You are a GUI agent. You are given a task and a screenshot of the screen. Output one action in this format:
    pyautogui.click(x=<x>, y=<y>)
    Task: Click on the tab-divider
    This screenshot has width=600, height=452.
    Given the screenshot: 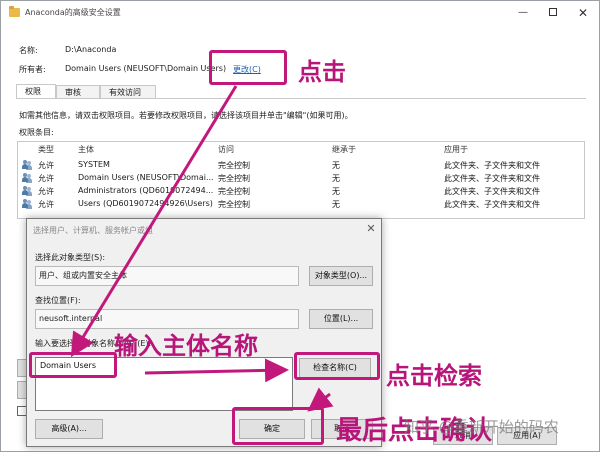 What is the action you would take?
    pyautogui.click(x=301, y=98)
    